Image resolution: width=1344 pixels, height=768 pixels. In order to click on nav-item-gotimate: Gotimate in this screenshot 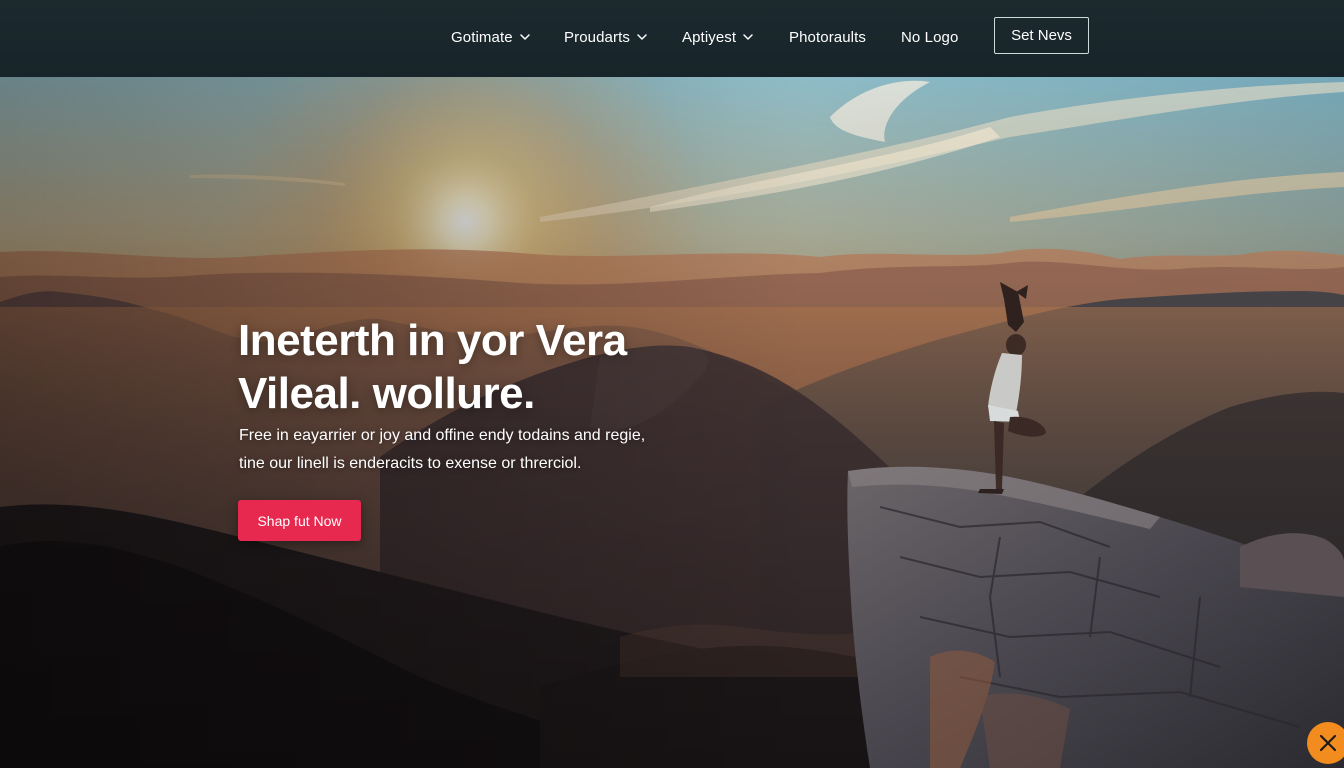, I will do `click(491, 37)`.